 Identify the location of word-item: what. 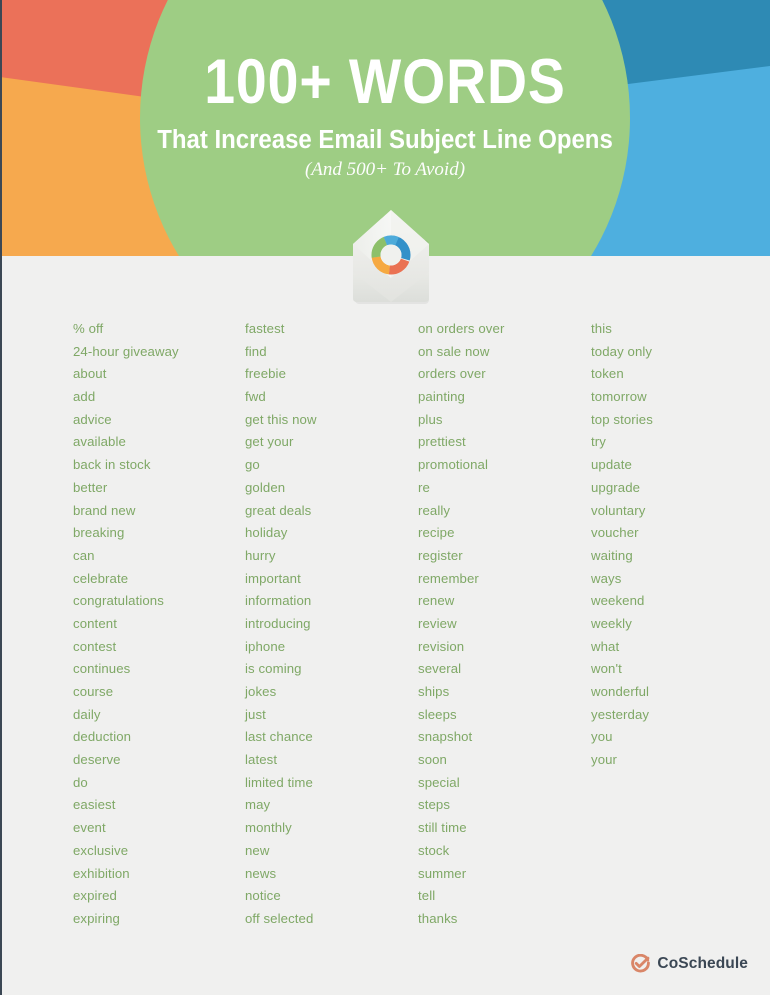
(605, 646).